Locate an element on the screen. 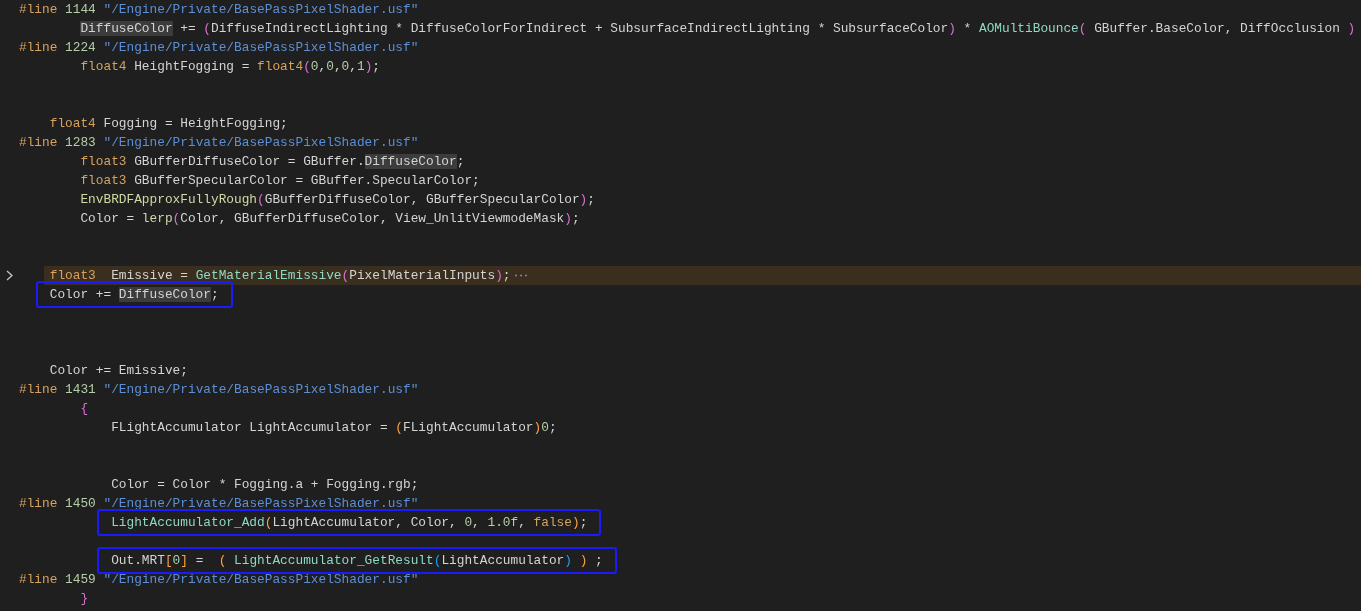  code-line: Color = Color * Fogging.a + Fogging.rgb; is located at coordinates (265, 485).